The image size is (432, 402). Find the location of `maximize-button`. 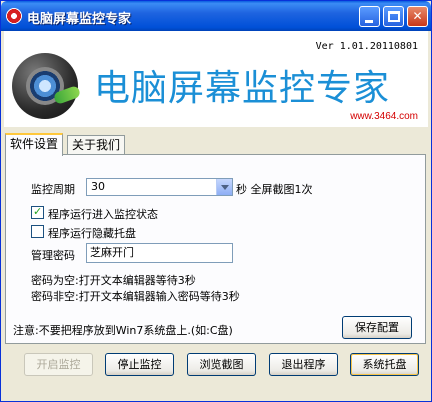

maximize-button is located at coordinates (393, 16).